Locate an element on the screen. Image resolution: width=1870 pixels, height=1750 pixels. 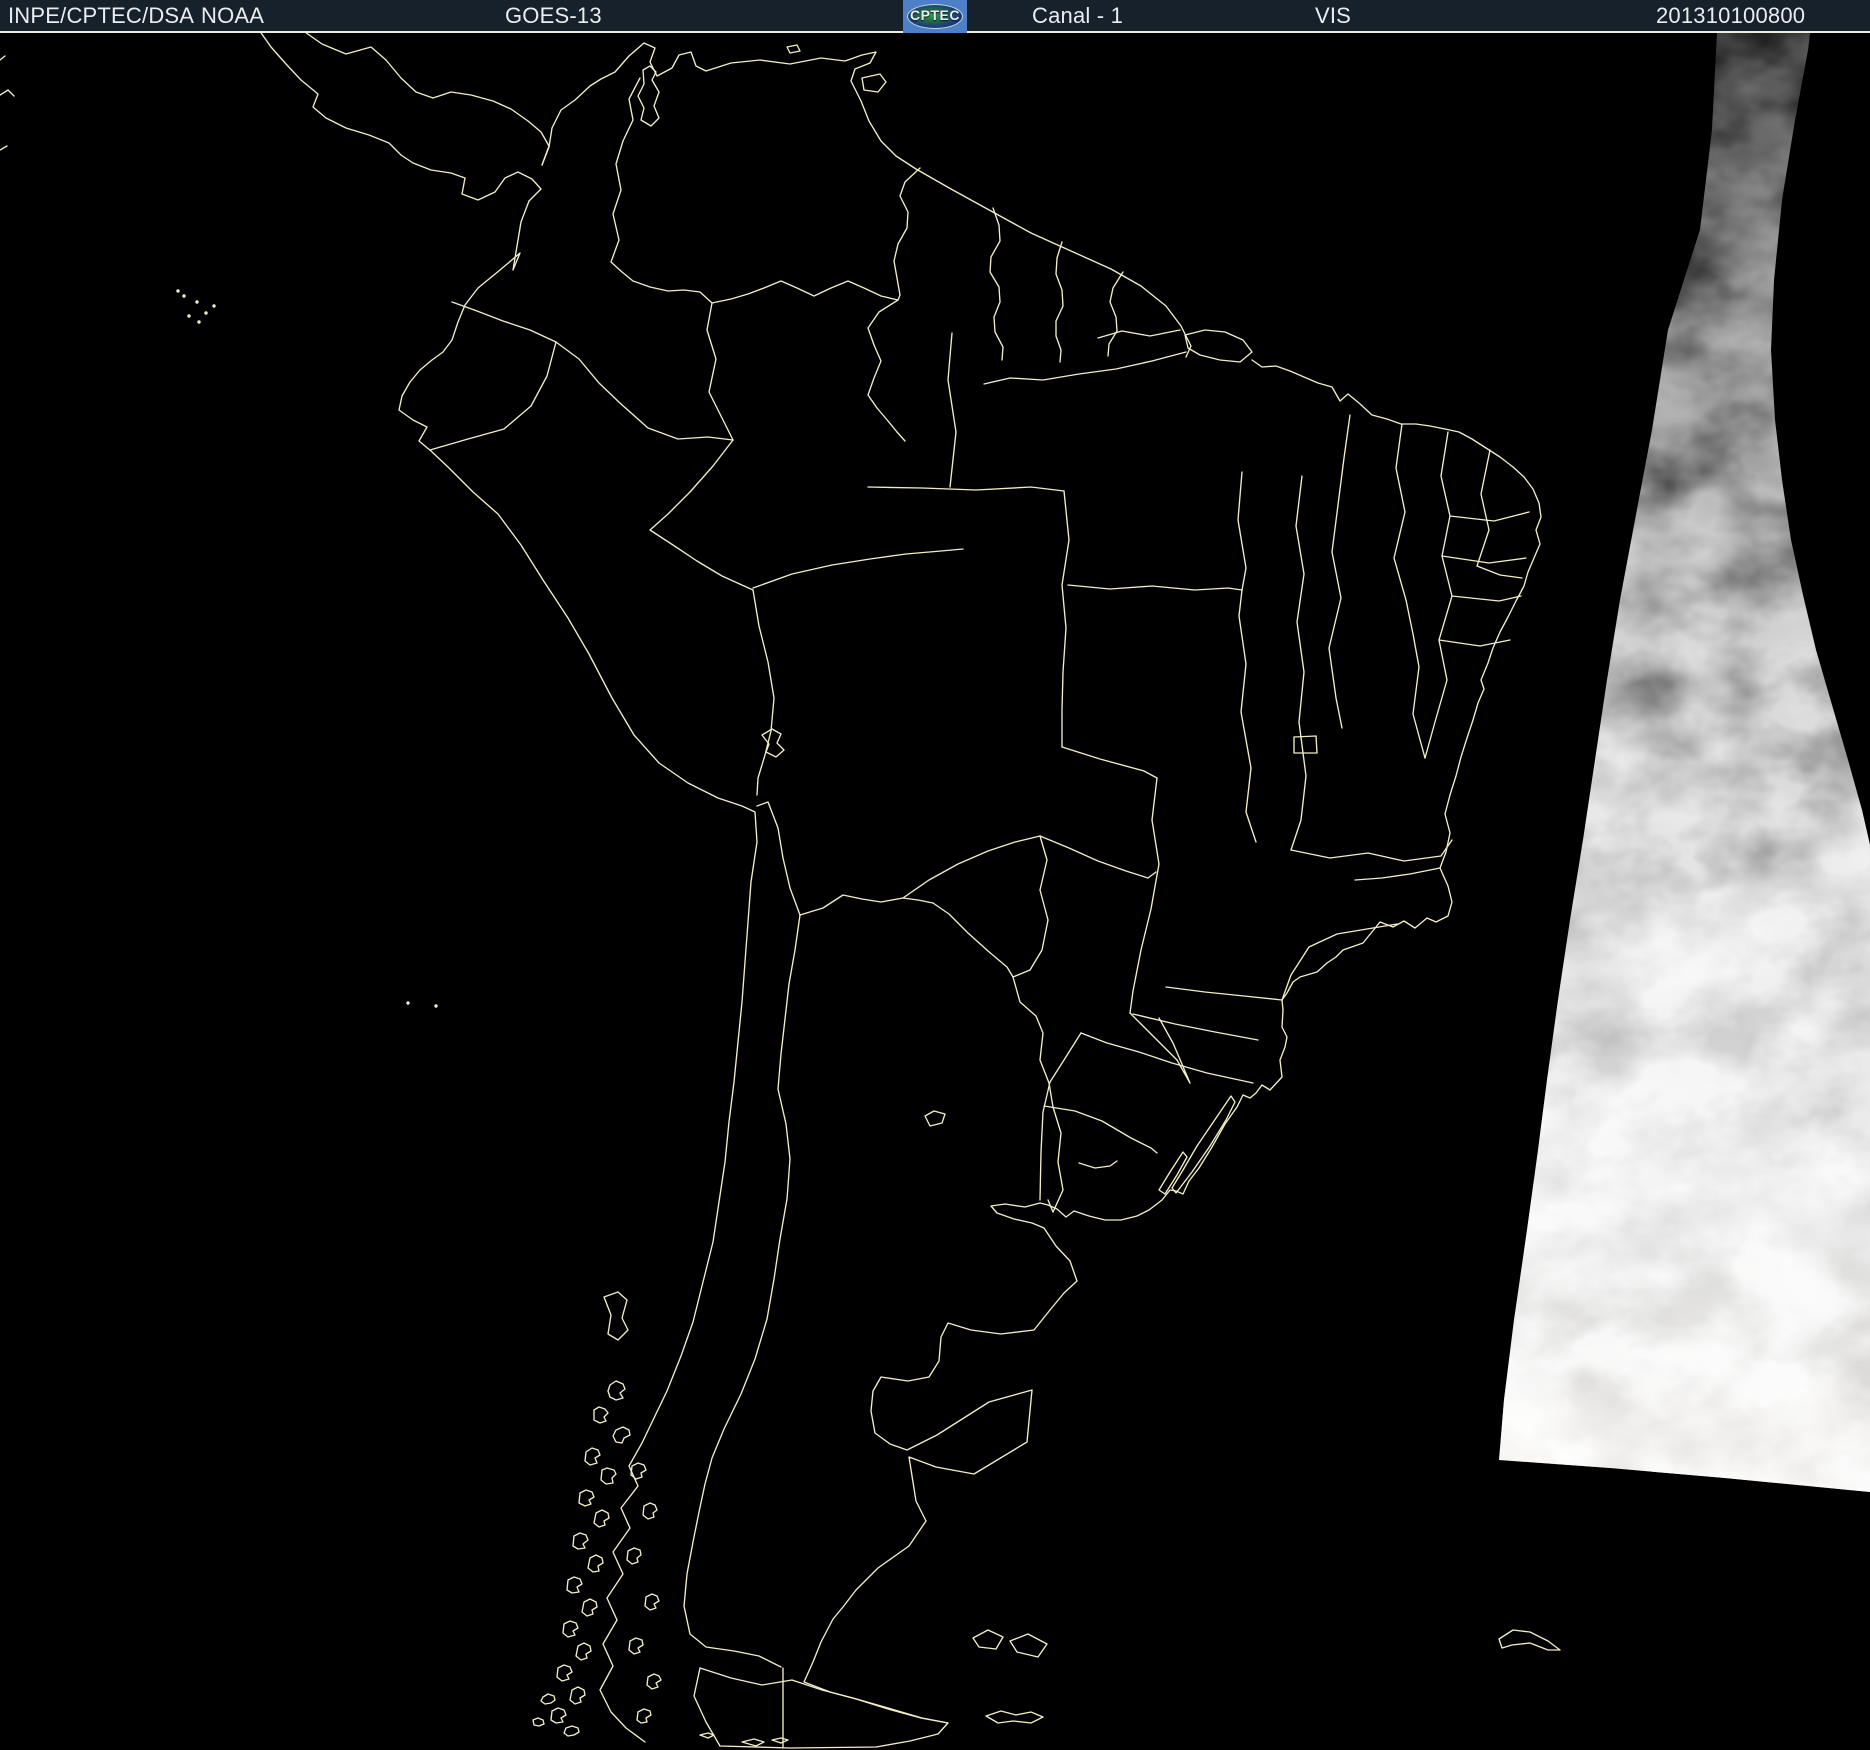
band-label: VIS is located at coordinates (1333, 15).